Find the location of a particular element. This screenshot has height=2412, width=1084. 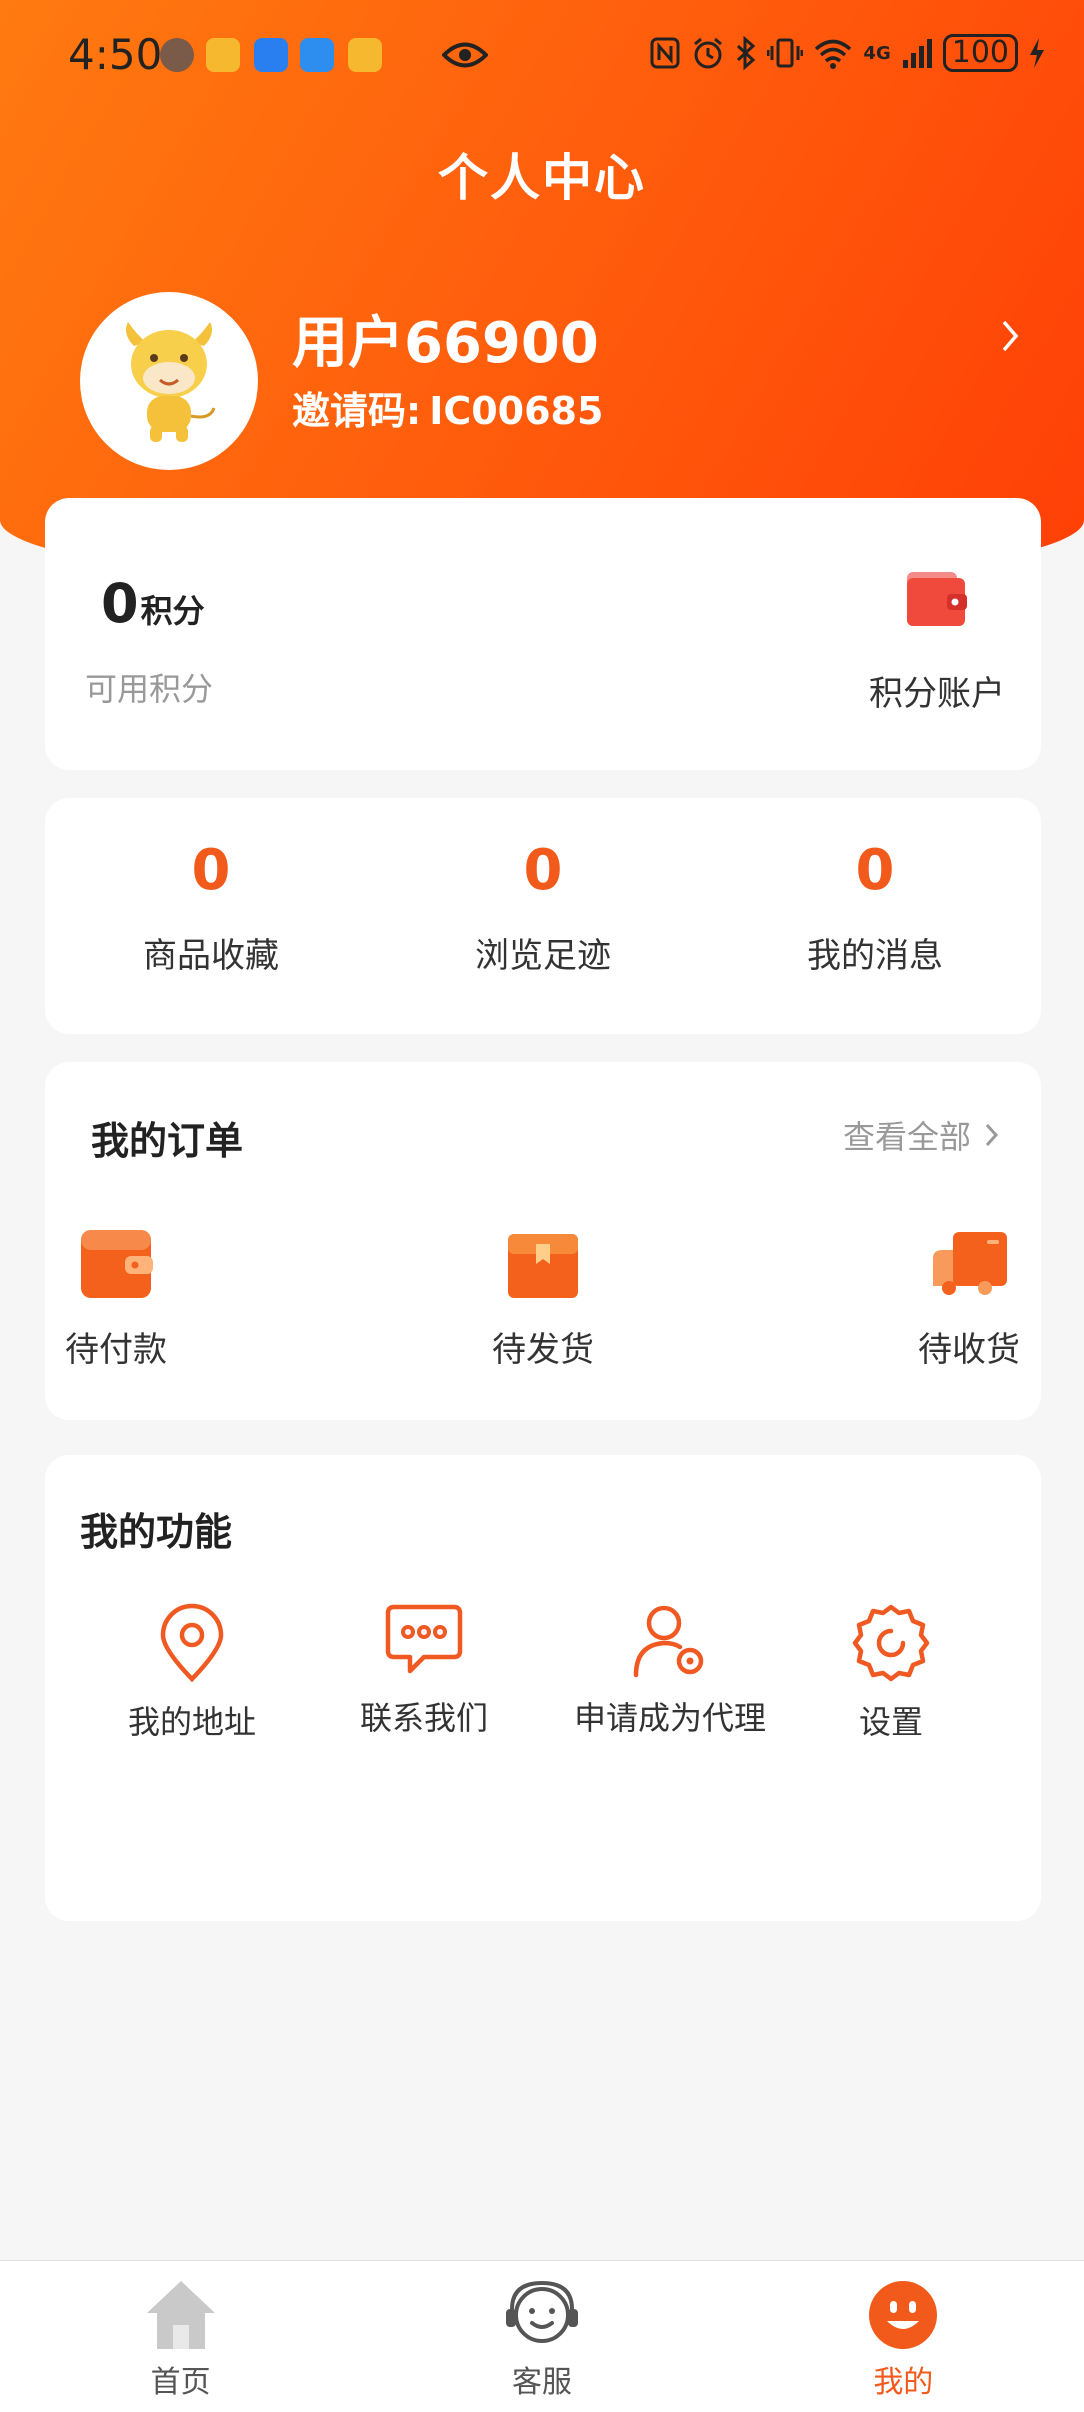

order-pending-payment: 待付款 is located at coordinates (116, 1299).